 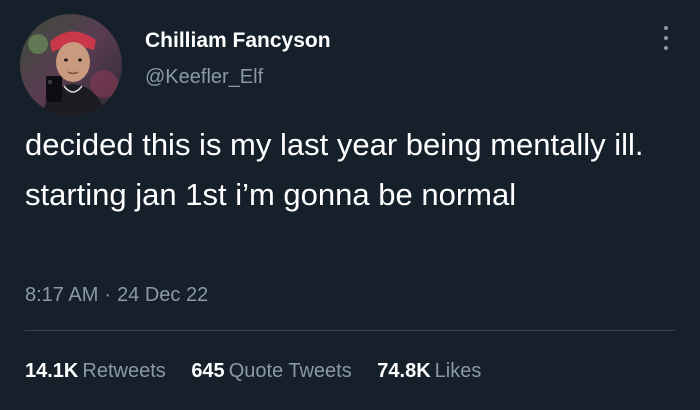 What do you see at coordinates (666, 41) in the screenshot?
I see `more-options-icon` at bounding box center [666, 41].